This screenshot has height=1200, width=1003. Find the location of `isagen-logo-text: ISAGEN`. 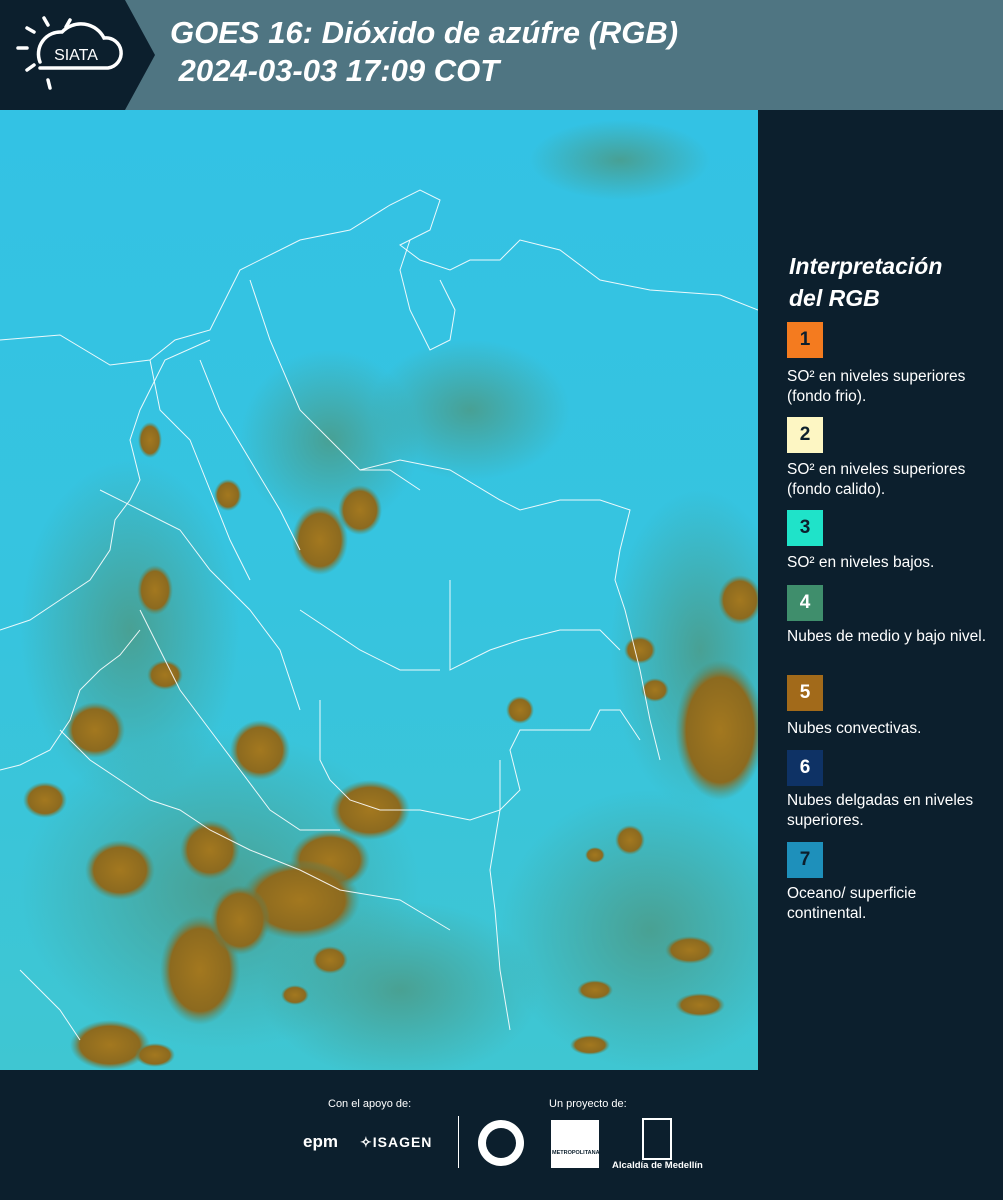

isagen-logo-text: ISAGEN is located at coordinates (402, 1142).